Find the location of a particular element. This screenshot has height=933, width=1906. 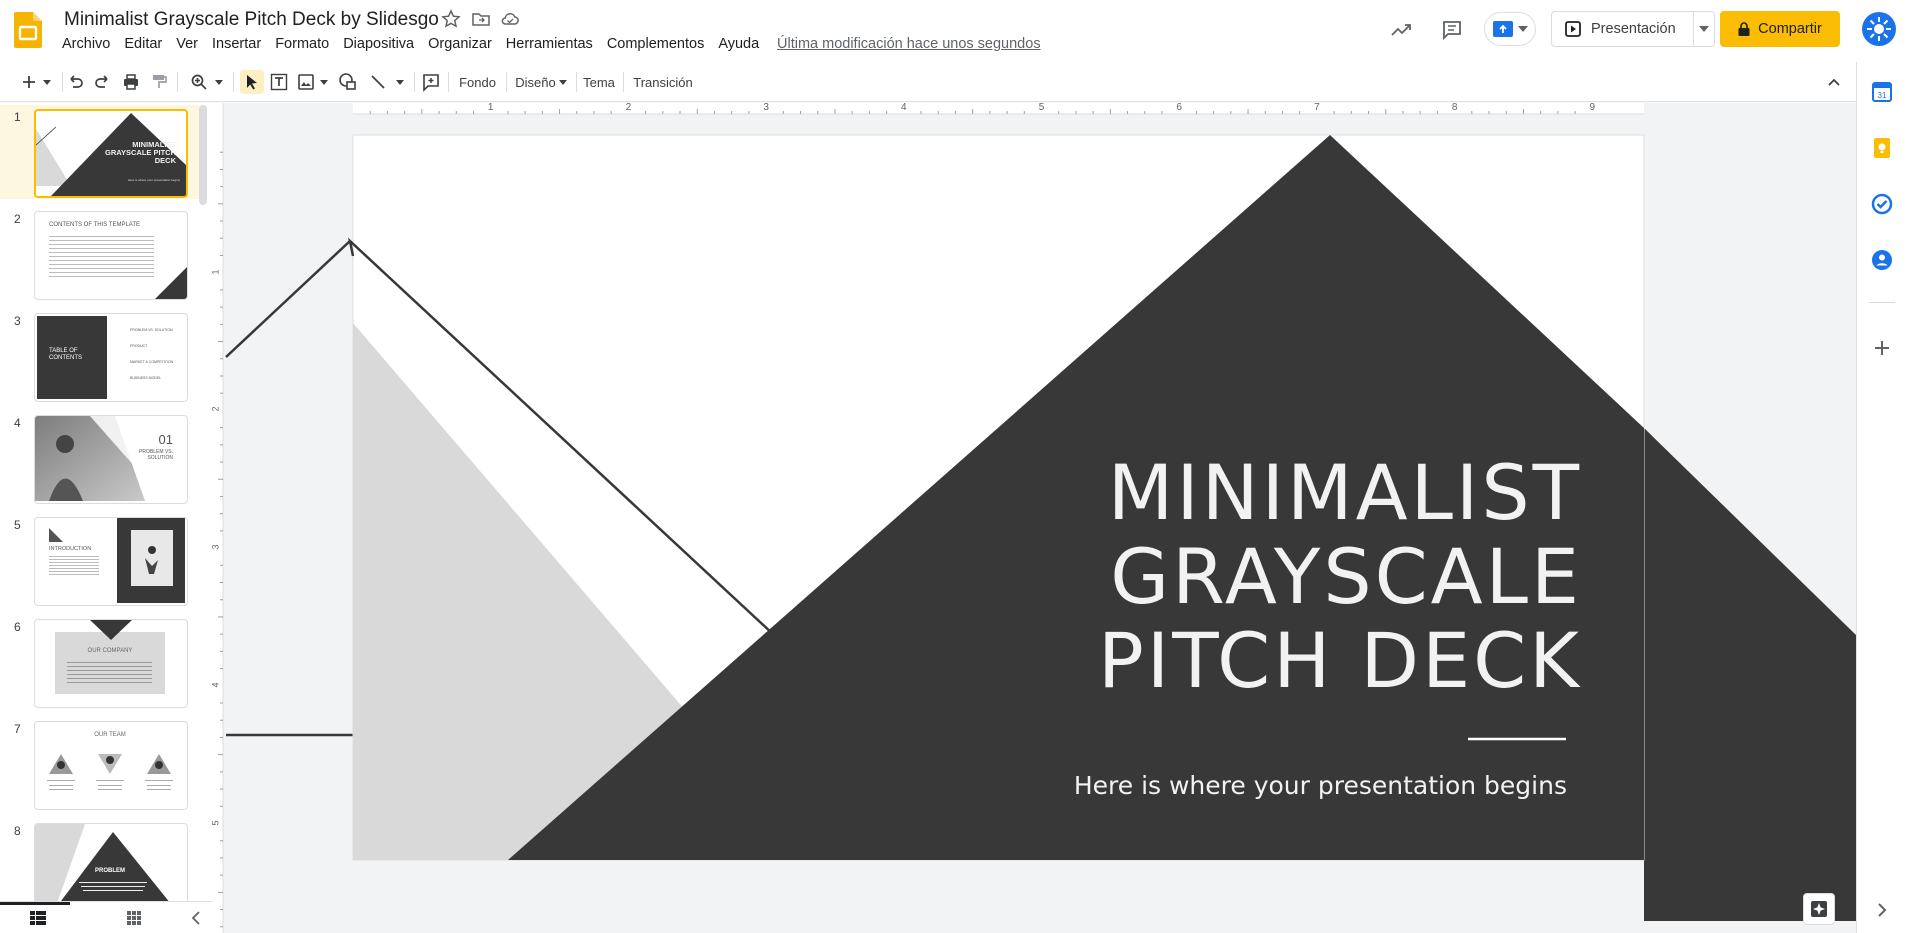

move-folder-icon is located at coordinates (481, 19).